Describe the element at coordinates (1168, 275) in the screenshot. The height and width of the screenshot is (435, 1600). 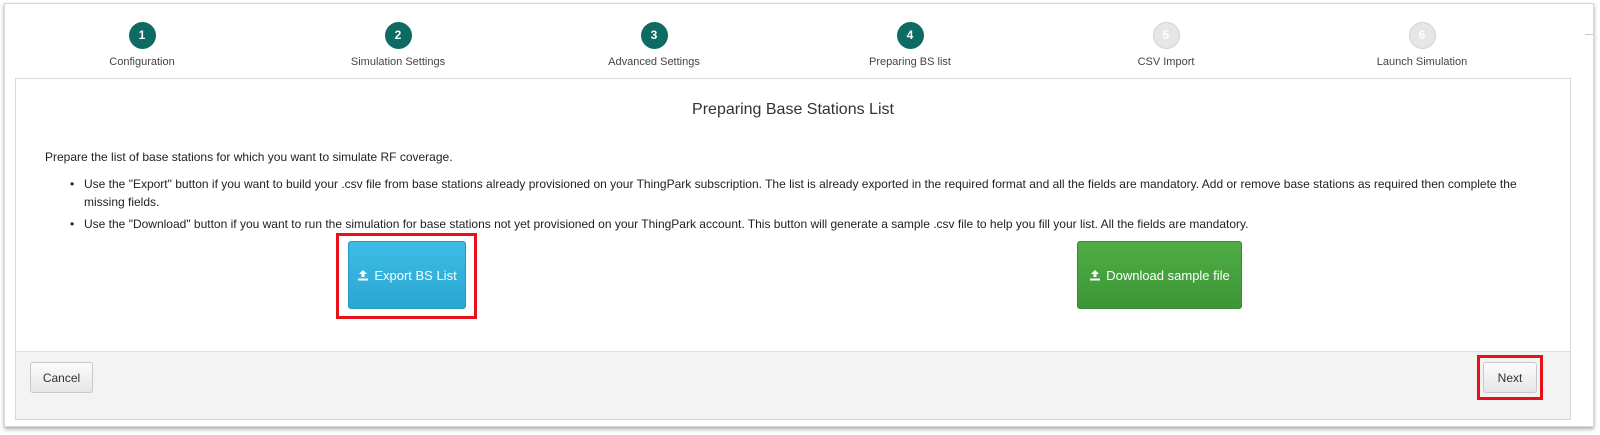
I see `download-sample-file-label: Download sample file` at that location.